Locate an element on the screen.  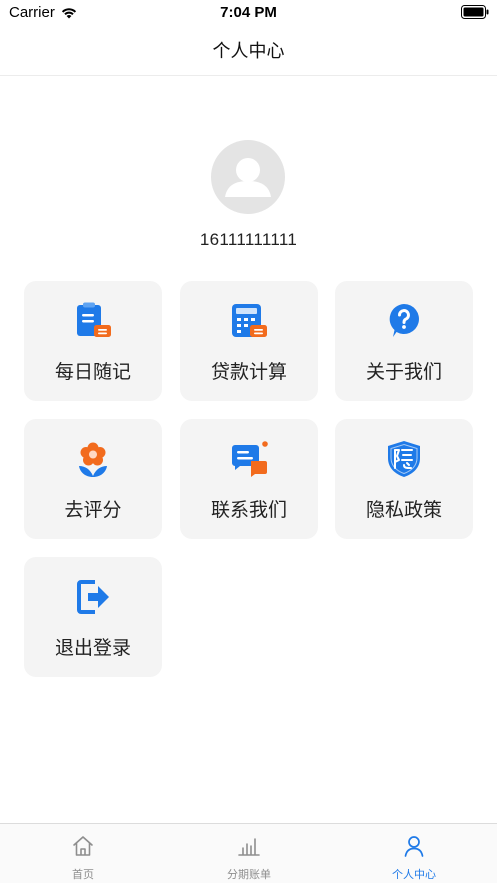
menu-item-rate: 去评分 is located at coordinates (93, 479).